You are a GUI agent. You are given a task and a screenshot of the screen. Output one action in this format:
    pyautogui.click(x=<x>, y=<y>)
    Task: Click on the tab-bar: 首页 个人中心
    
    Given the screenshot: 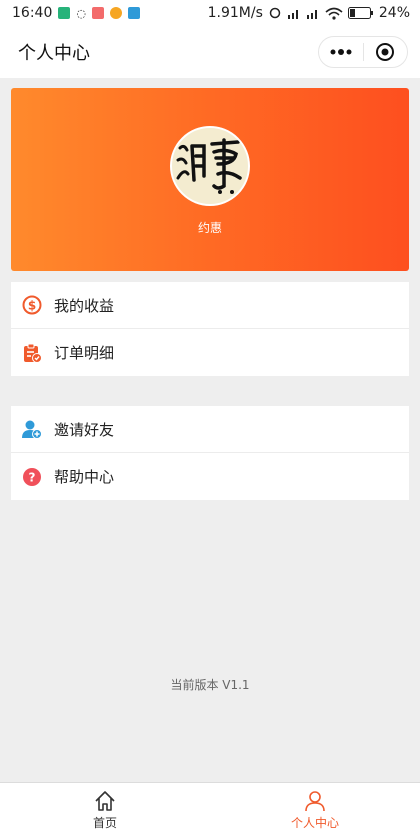 What is the action you would take?
    pyautogui.click(x=210, y=811)
    